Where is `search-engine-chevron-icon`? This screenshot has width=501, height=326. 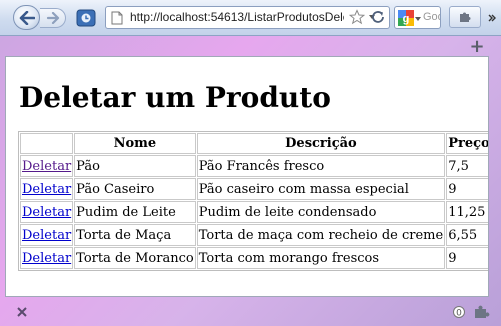 search-engine-chevron-icon is located at coordinates (418, 19).